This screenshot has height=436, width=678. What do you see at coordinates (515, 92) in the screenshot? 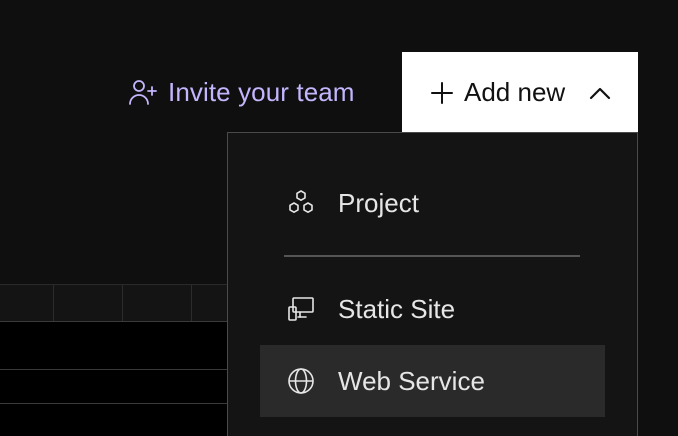
I see `add-new-label: Add new` at bounding box center [515, 92].